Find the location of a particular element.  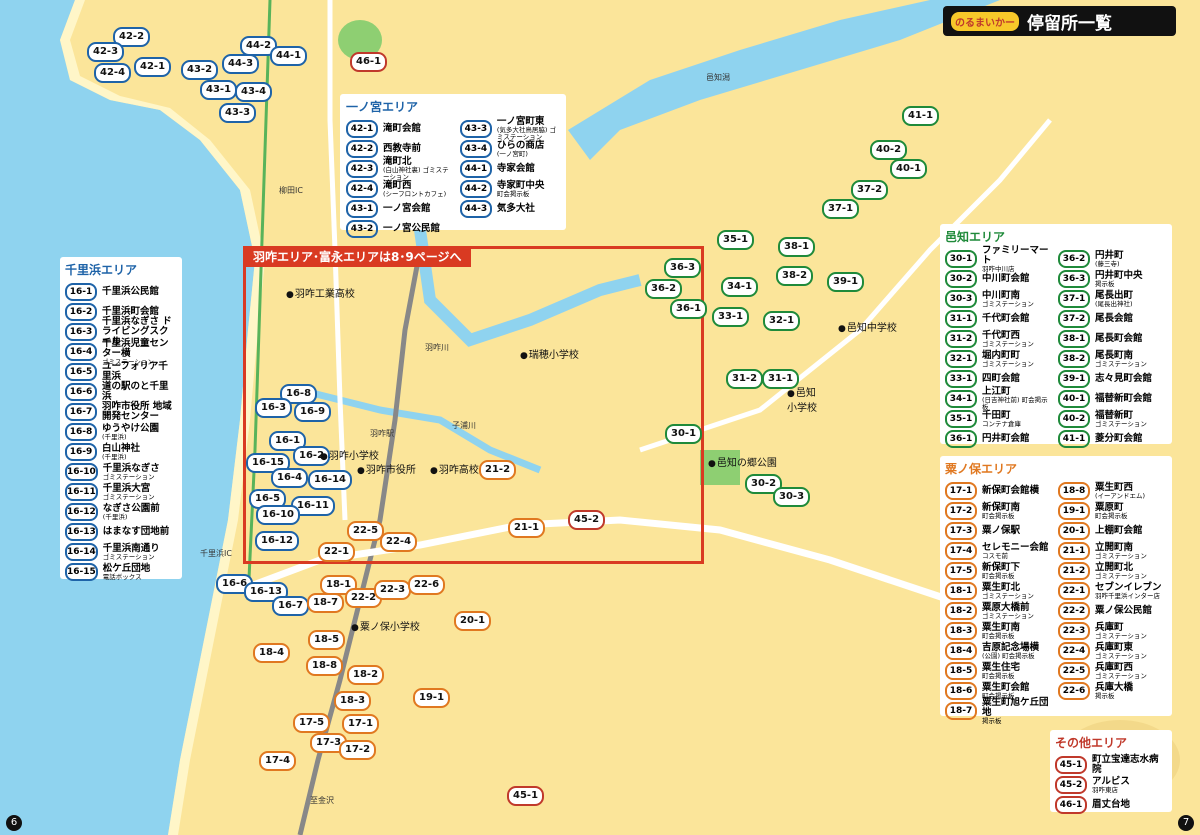

map-stop-21-1: 21-1 is located at coordinates (527, 528).